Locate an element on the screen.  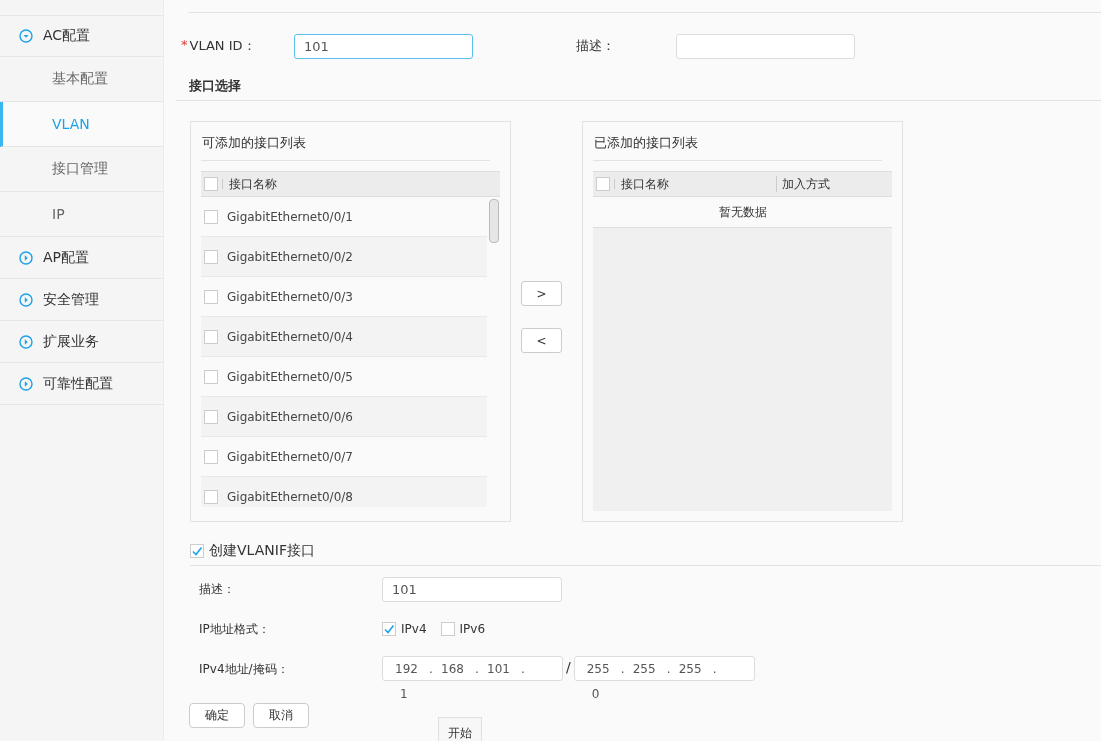
tooltip: 开始 is located at coordinates (460, 729).